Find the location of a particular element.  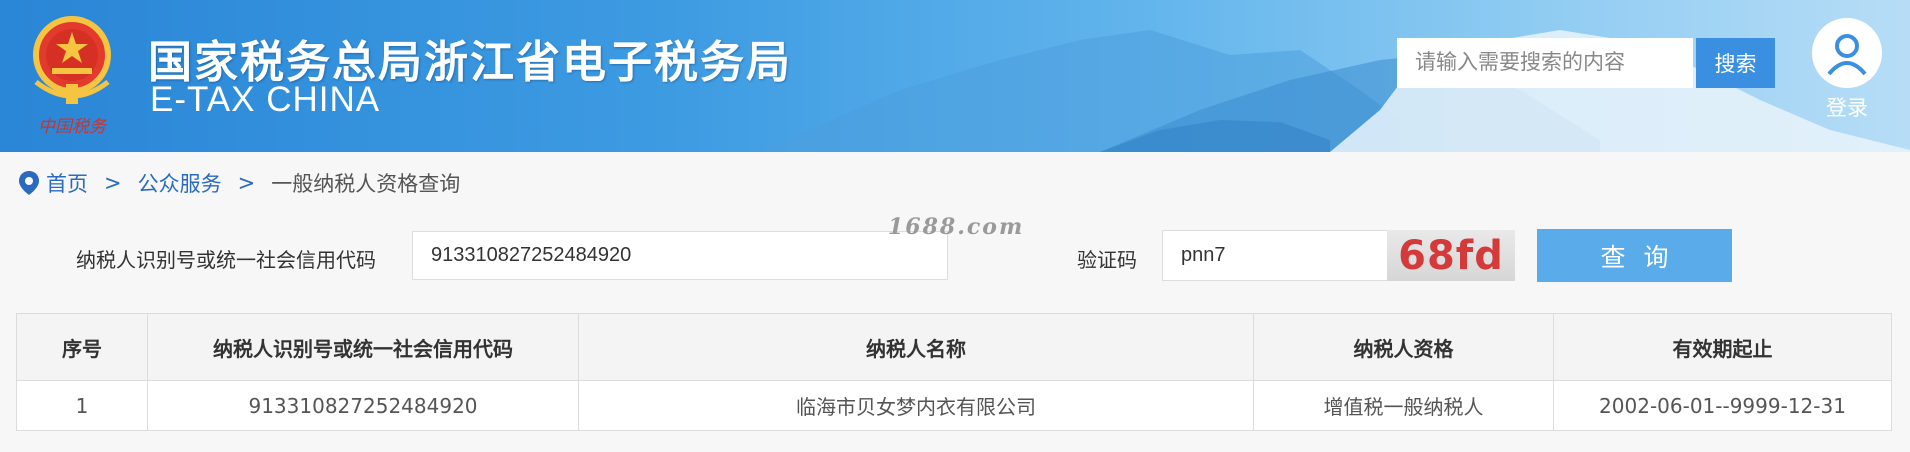

column-header-taxpayer-id: 纳税人识别号或统一社会信用代码 is located at coordinates (363, 347).